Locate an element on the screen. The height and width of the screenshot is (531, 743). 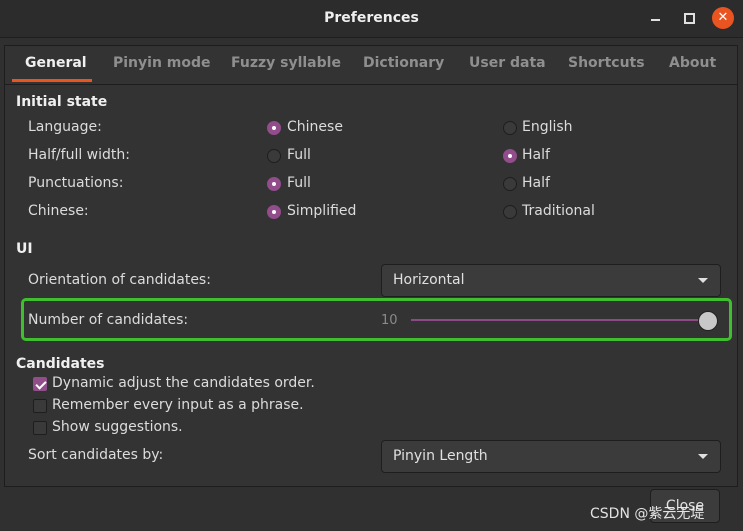
width-full-label: Full is located at coordinates (299, 155).